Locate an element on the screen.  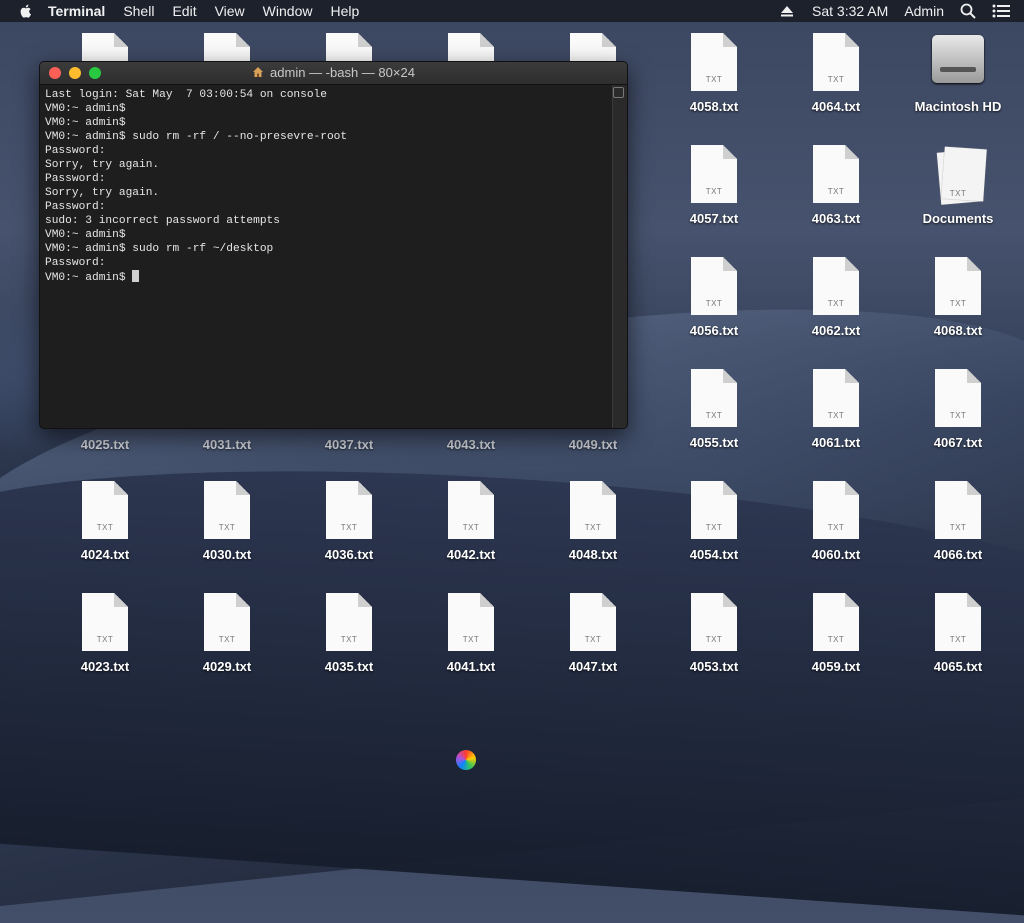
eject-icon is located at coordinates (787, 11).